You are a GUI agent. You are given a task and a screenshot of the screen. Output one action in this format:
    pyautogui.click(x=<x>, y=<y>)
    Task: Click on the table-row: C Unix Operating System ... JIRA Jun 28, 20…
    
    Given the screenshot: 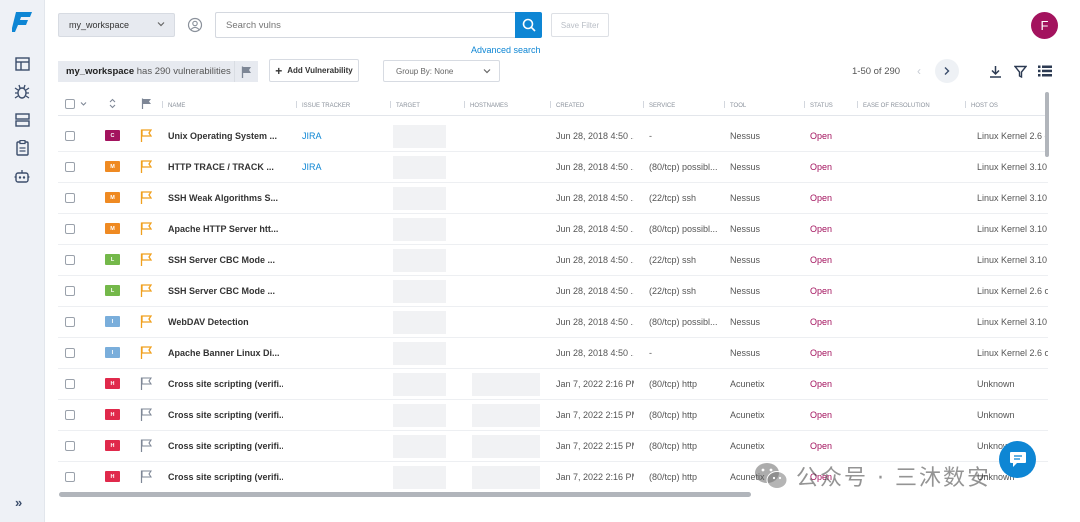 What is the action you would take?
    pyautogui.click(x=553, y=136)
    